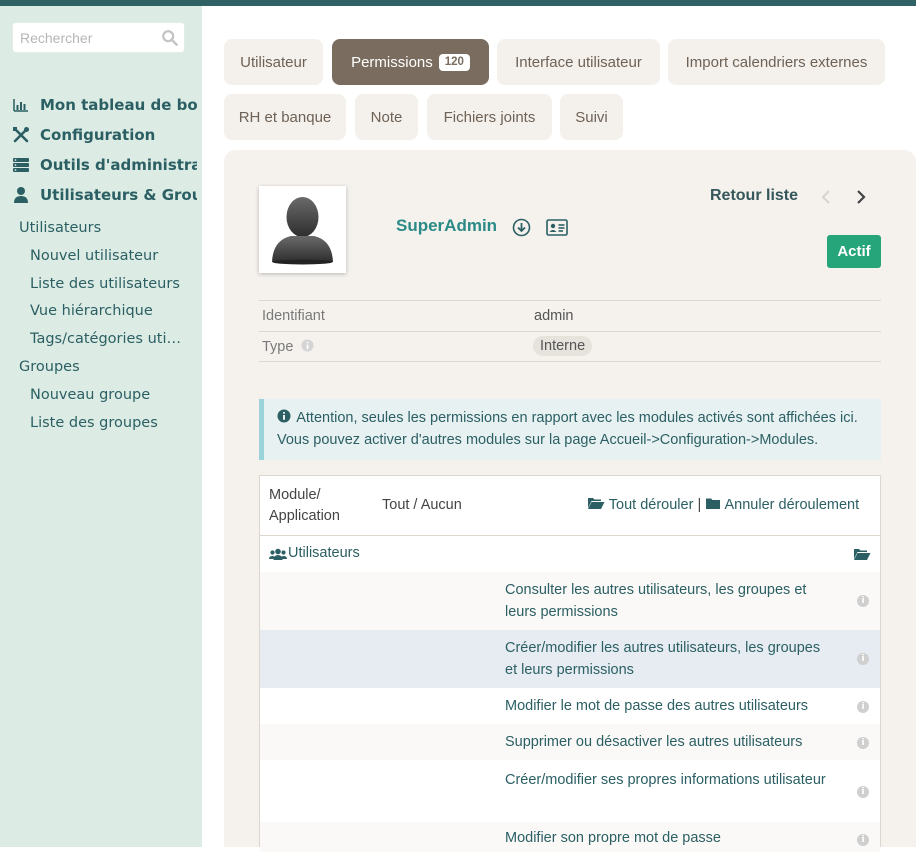 The height and width of the screenshot is (852, 916). What do you see at coordinates (118, 165) in the screenshot?
I see `sidebar-item-label: Outils d'administration` at bounding box center [118, 165].